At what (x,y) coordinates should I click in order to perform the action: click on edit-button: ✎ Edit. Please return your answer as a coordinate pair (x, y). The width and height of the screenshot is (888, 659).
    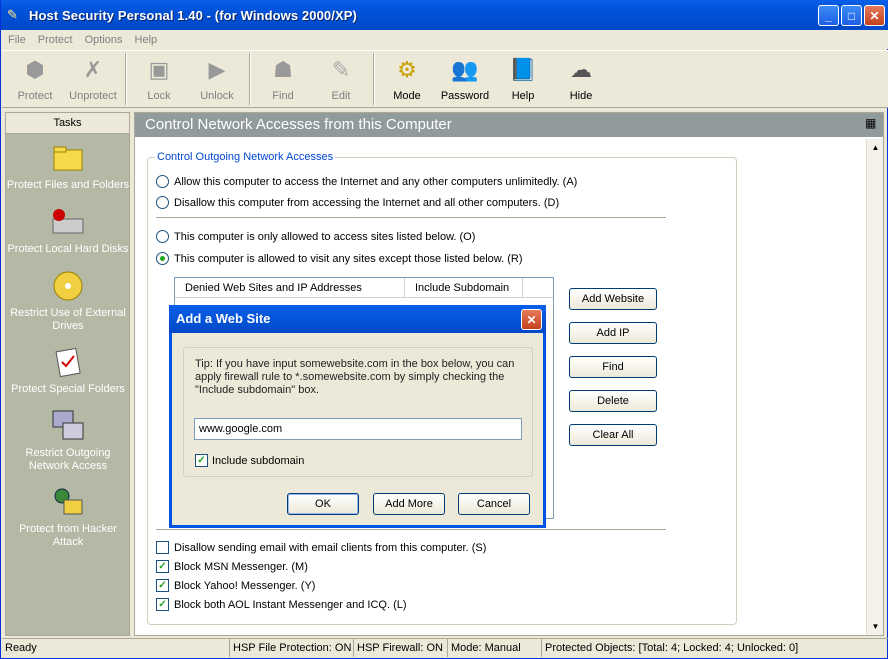
    Looking at the image, I should click on (341, 79).